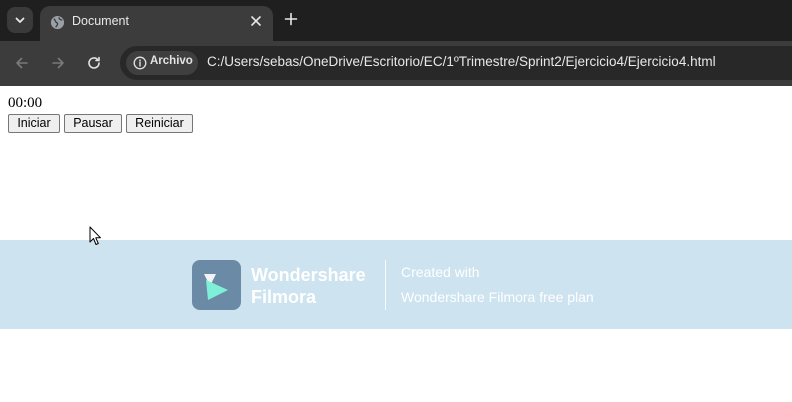 The image size is (792, 402). What do you see at coordinates (34, 123) in the screenshot?
I see `start-button: Iniciar` at bounding box center [34, 123].